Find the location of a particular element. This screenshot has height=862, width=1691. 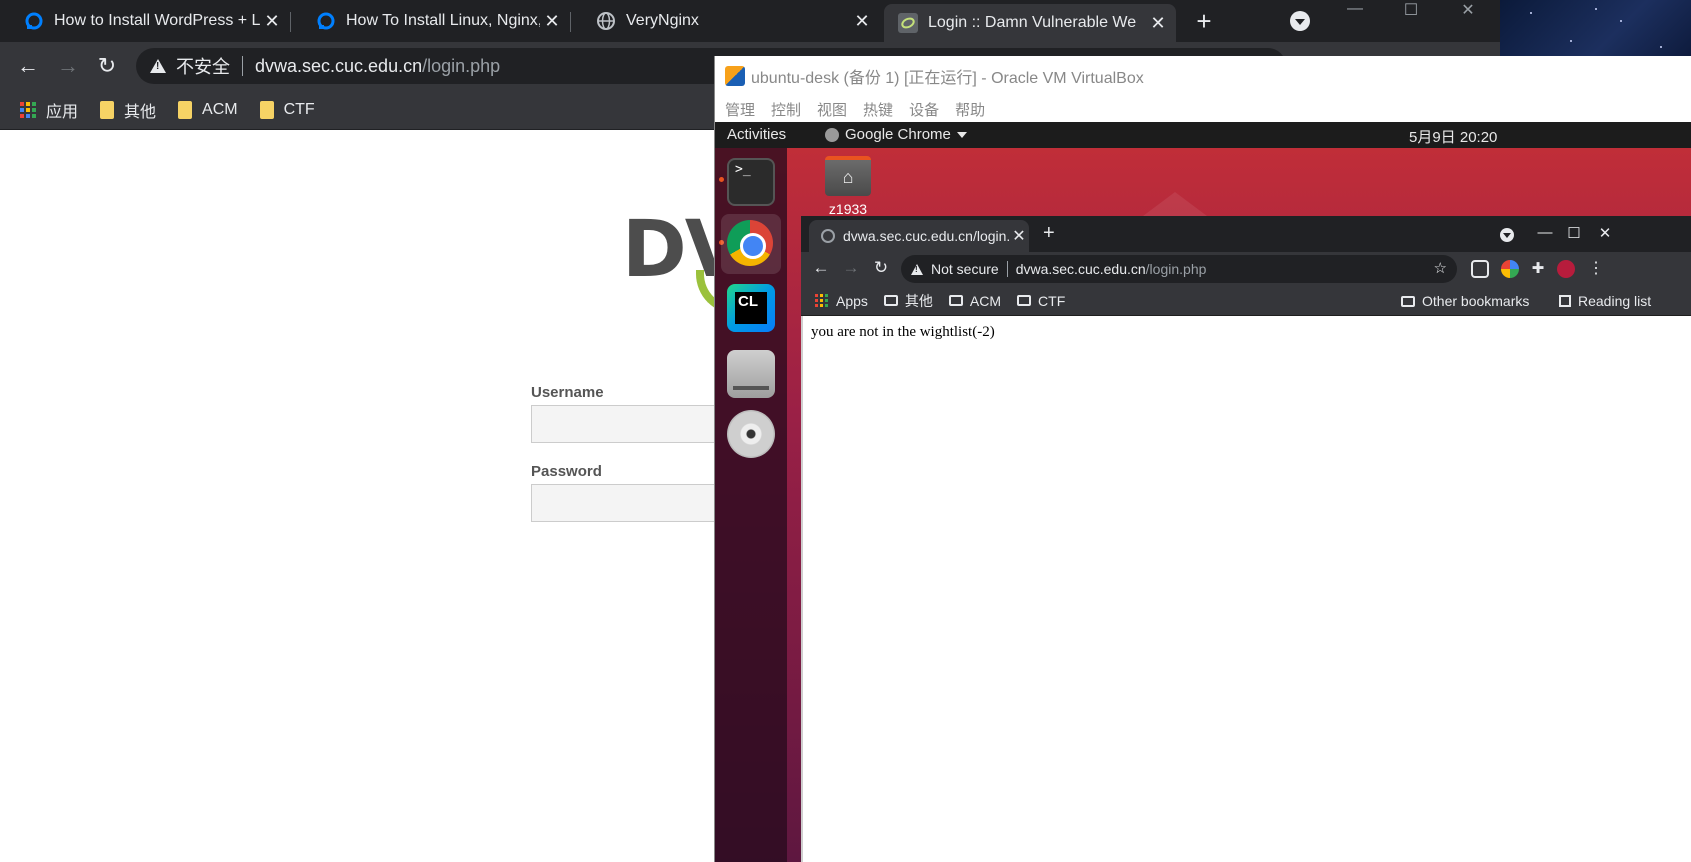

password-label: Password is located at coordinates (566, 471).